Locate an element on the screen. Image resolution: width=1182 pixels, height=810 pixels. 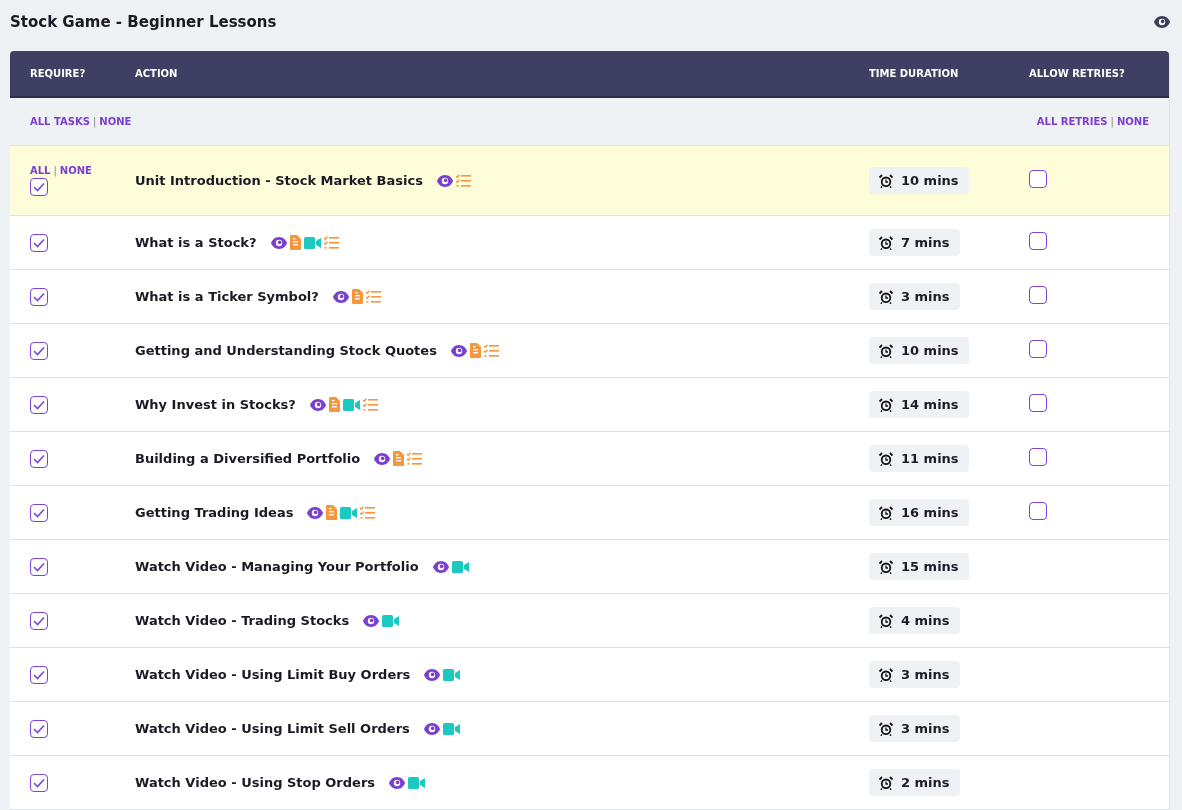
column-header: REQUIRE? is located at coordinates (58, 73).